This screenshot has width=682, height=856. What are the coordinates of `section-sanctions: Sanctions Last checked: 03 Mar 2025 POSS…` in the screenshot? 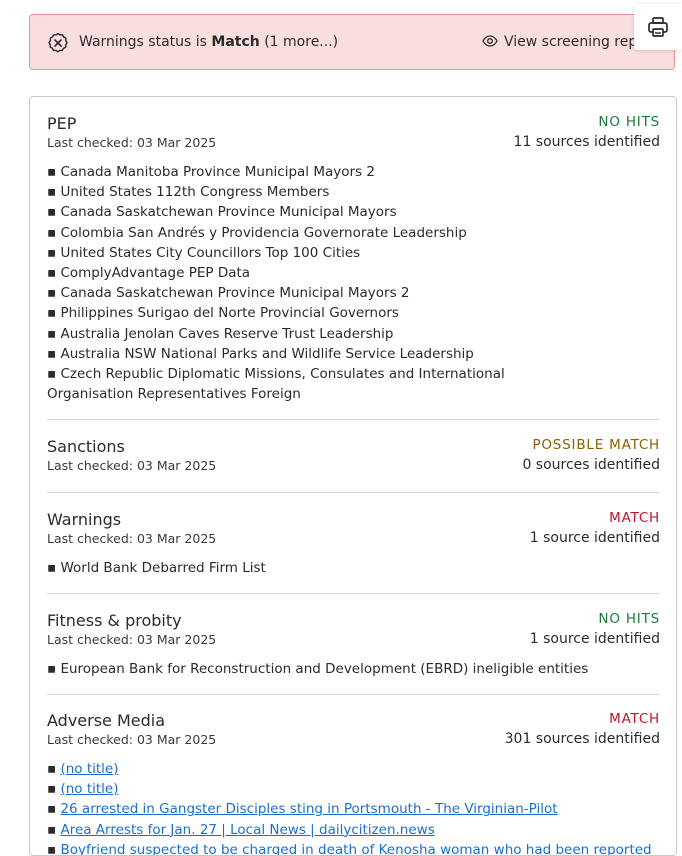 It's located at (353, 457).